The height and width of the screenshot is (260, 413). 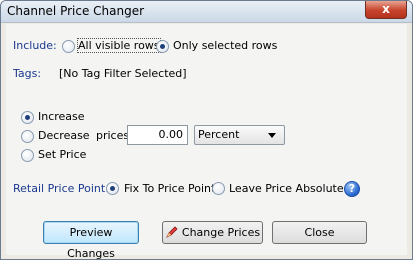 I want to click on mode-select-value: Percent, so click(x=219, y=134).